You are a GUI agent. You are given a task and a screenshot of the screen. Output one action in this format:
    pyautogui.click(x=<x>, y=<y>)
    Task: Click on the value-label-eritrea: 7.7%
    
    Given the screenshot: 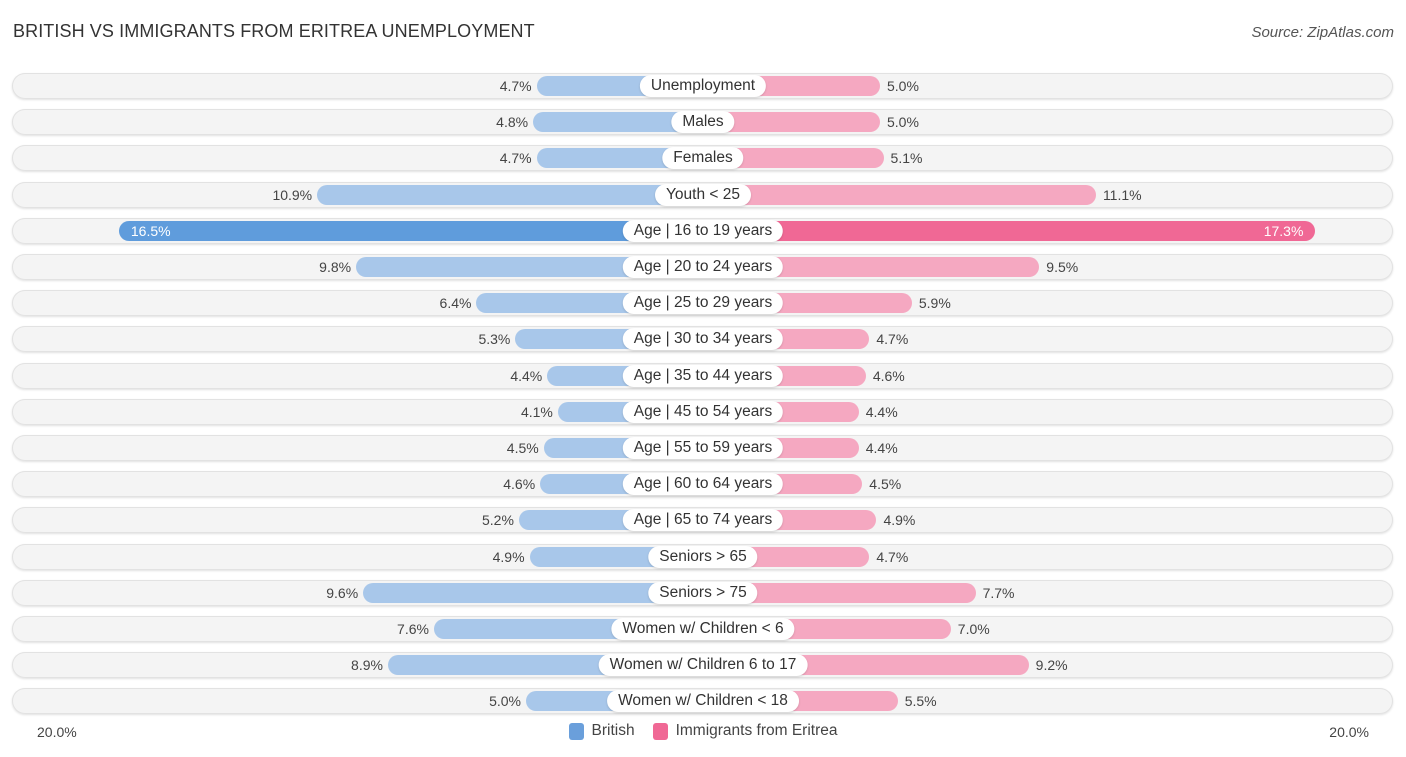 What is the action you would take?
    pyautogui.click(x=998, y=592)
    